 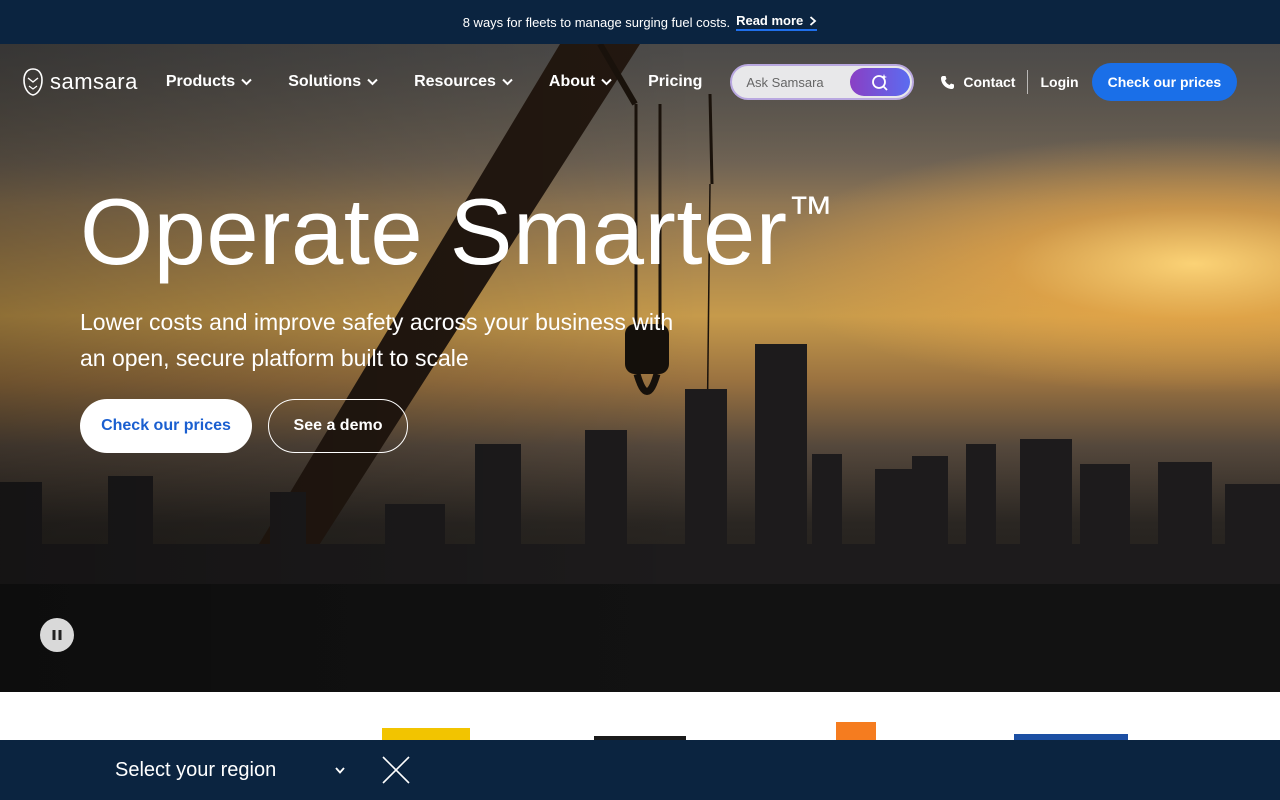 What do you see at coordinates (640, 716) in the screenshot?
I see `customer-logos-strip` at bounding box center [640, 716].